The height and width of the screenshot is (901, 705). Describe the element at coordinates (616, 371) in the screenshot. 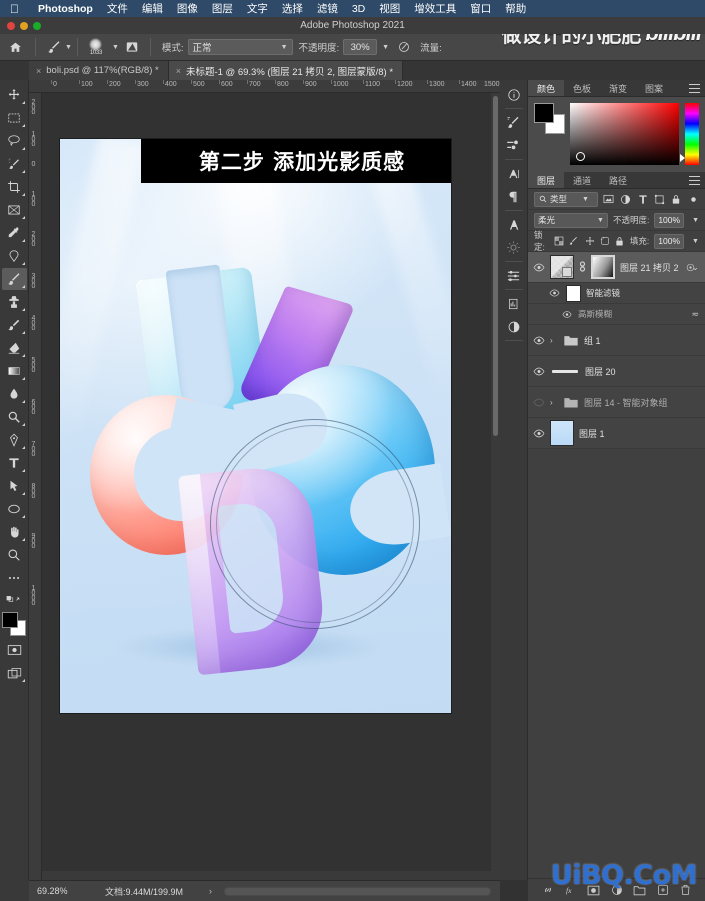

I see `layer-row-layer-20: 图层 20` at that location.